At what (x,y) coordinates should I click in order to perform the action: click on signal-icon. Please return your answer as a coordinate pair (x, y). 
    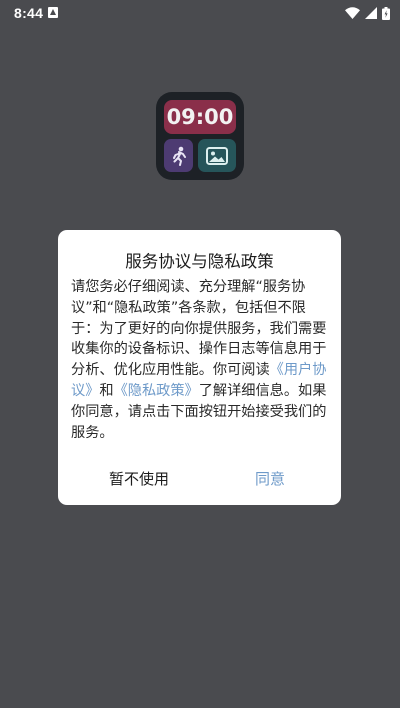
    Looking at the image, I should click on (371, 13).